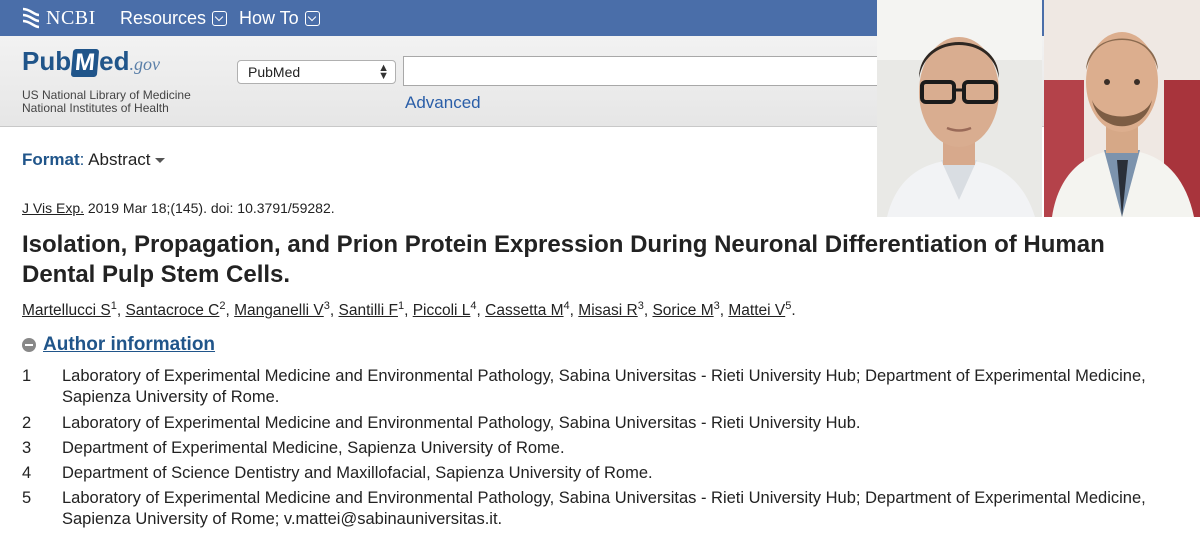 This screenshot has width=1200, height=548. Describe the element at coordinates (383, 72) in the screenshot. I see `select-arrows-icon: ▲ ▼` at that location.